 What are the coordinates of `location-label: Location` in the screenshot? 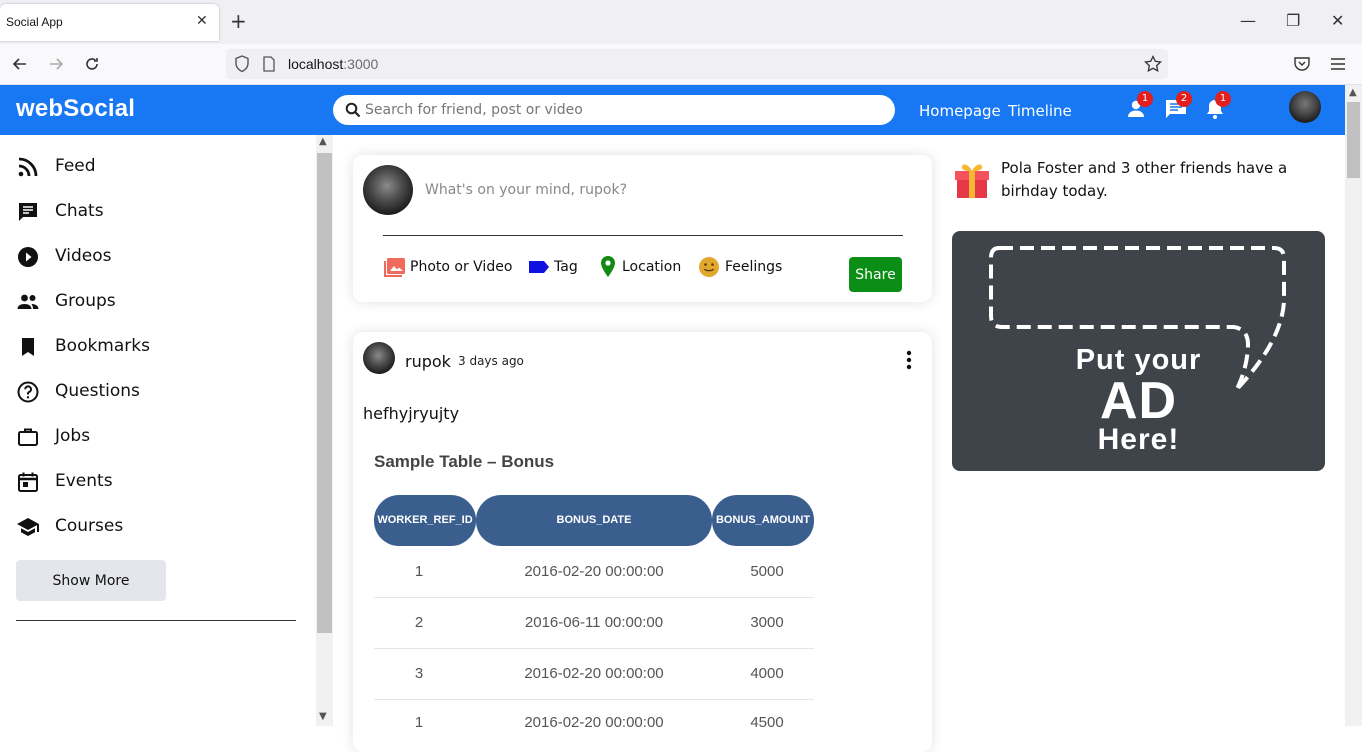 It's located at (652, 267).